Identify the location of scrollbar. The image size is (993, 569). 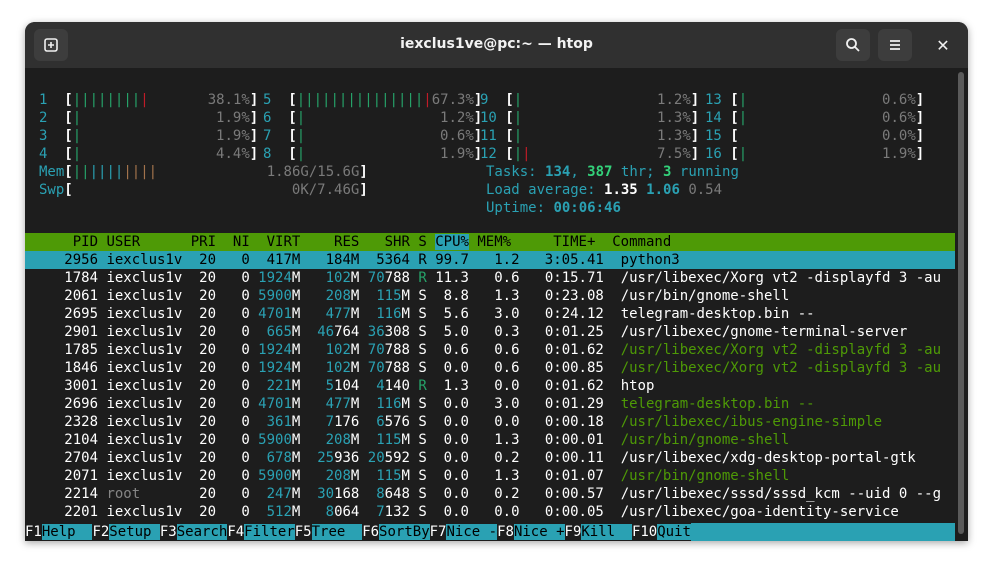
(961, 303).